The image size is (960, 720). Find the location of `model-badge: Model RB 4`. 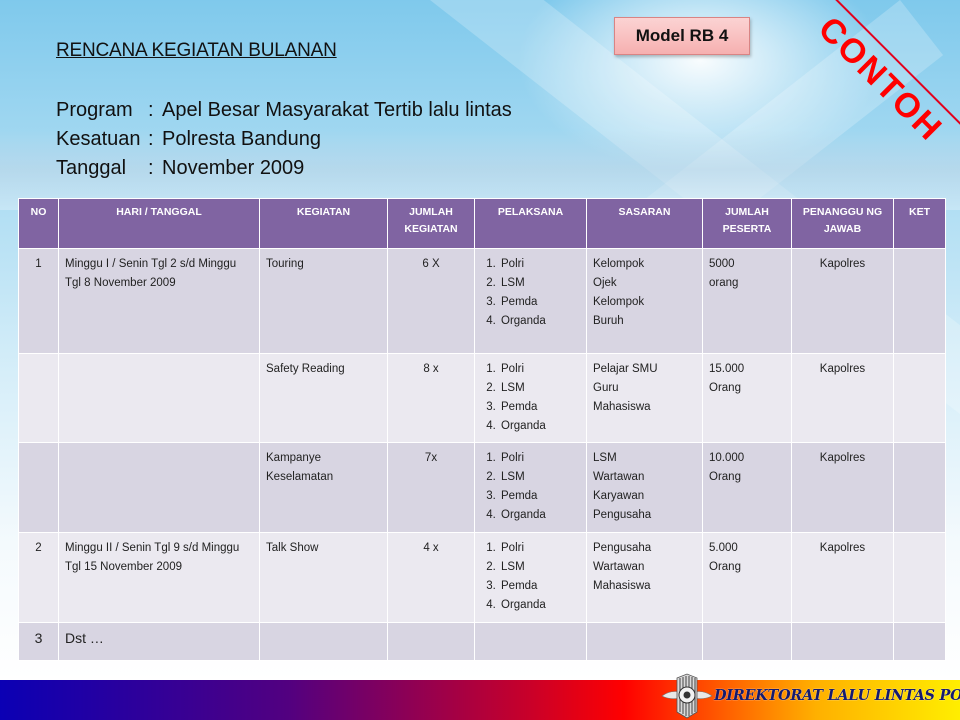

model-badge: Model RB 4 is located at coordinates (682, 36).